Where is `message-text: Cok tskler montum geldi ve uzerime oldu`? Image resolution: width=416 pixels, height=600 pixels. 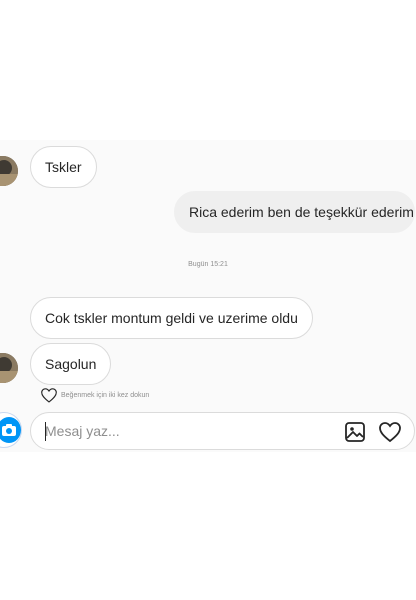 message-text: Cok tskler montum geldi ve uzerime oldu is located at coordinates (171, 318).